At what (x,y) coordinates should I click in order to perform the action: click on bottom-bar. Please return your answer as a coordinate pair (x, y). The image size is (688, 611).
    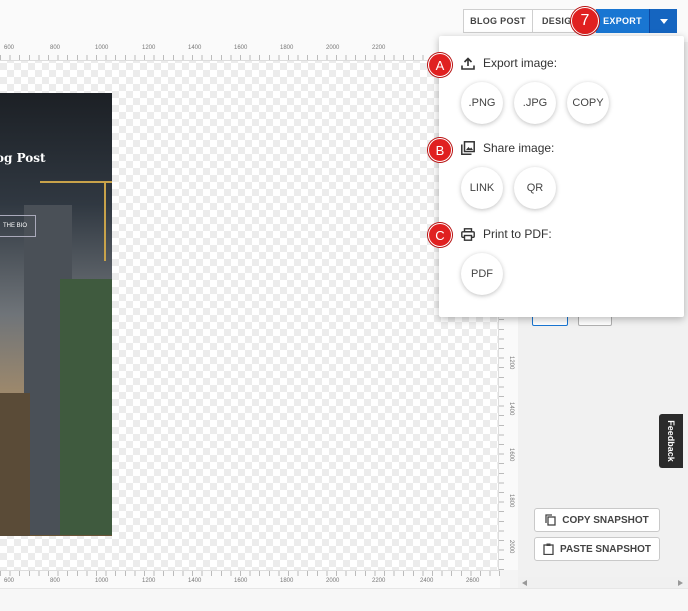
    Looking at the image, I should click on (344, 599).